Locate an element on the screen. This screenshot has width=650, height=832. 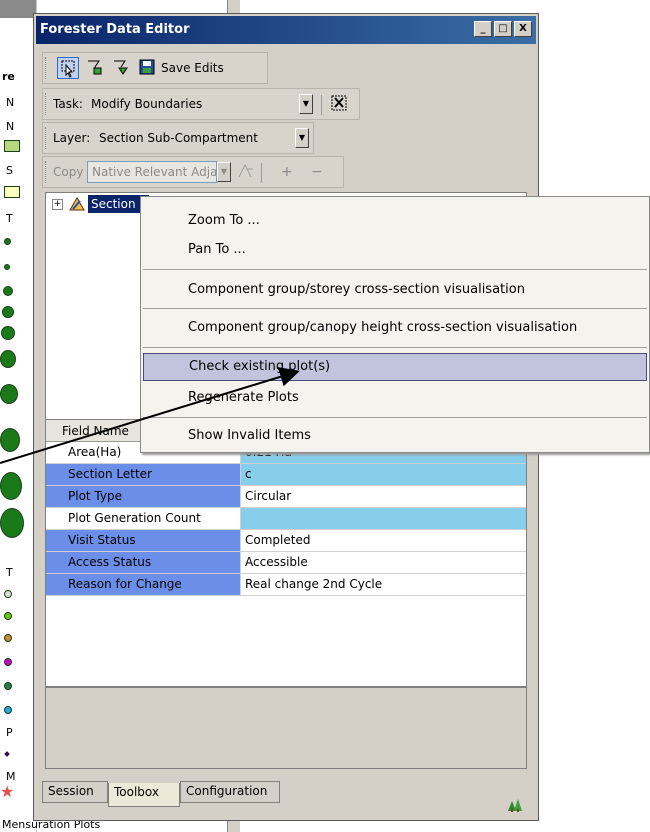
layer-label: Layer: is located at coordinates (72, 138).